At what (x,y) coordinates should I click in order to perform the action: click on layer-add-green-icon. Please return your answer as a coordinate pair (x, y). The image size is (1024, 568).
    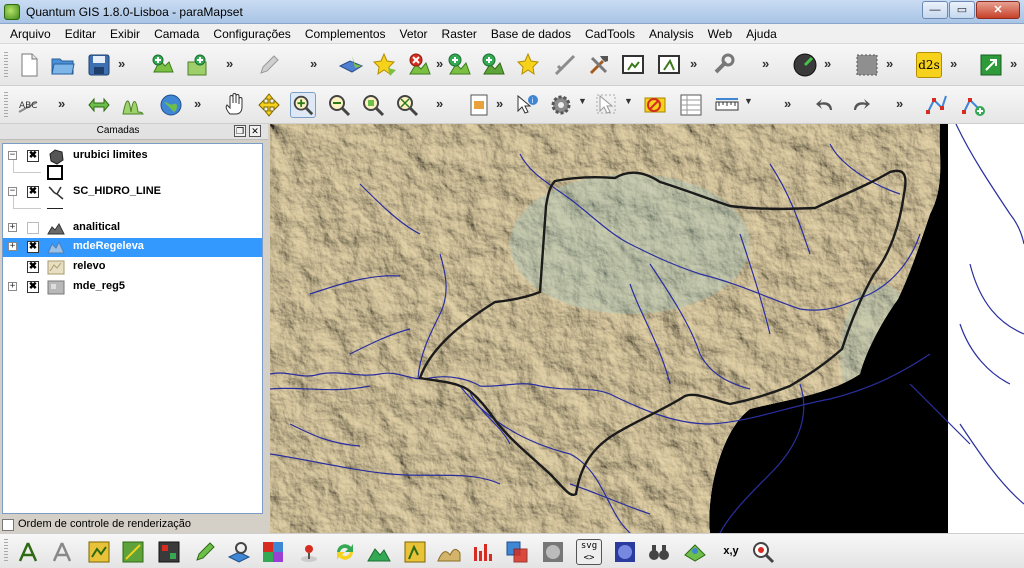
    Looking at the image, I should click on (459, 65).